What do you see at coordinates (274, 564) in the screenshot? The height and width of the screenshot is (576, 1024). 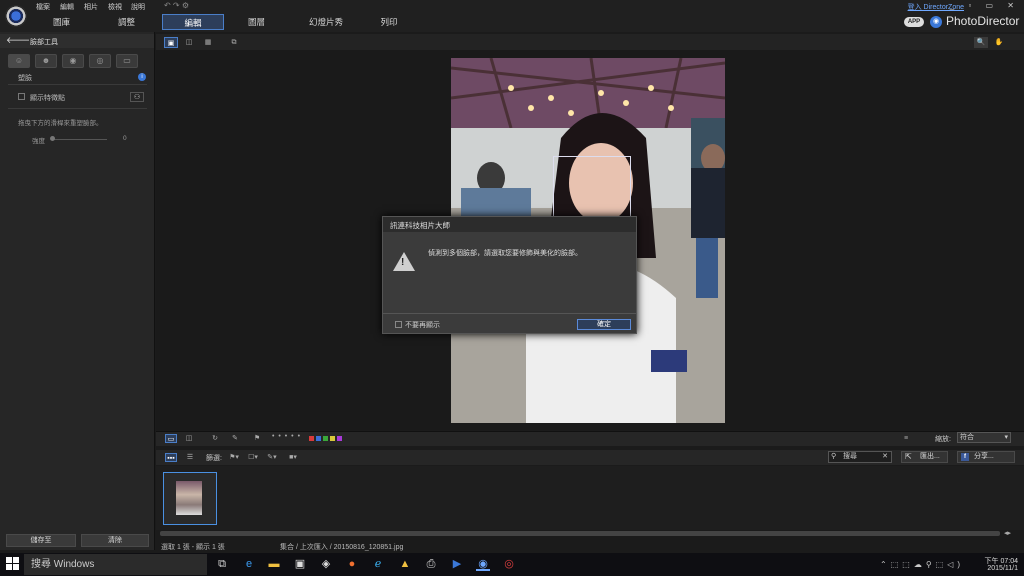 I see `file-explorer-icon: ▬` at bounding box center [274, 564].